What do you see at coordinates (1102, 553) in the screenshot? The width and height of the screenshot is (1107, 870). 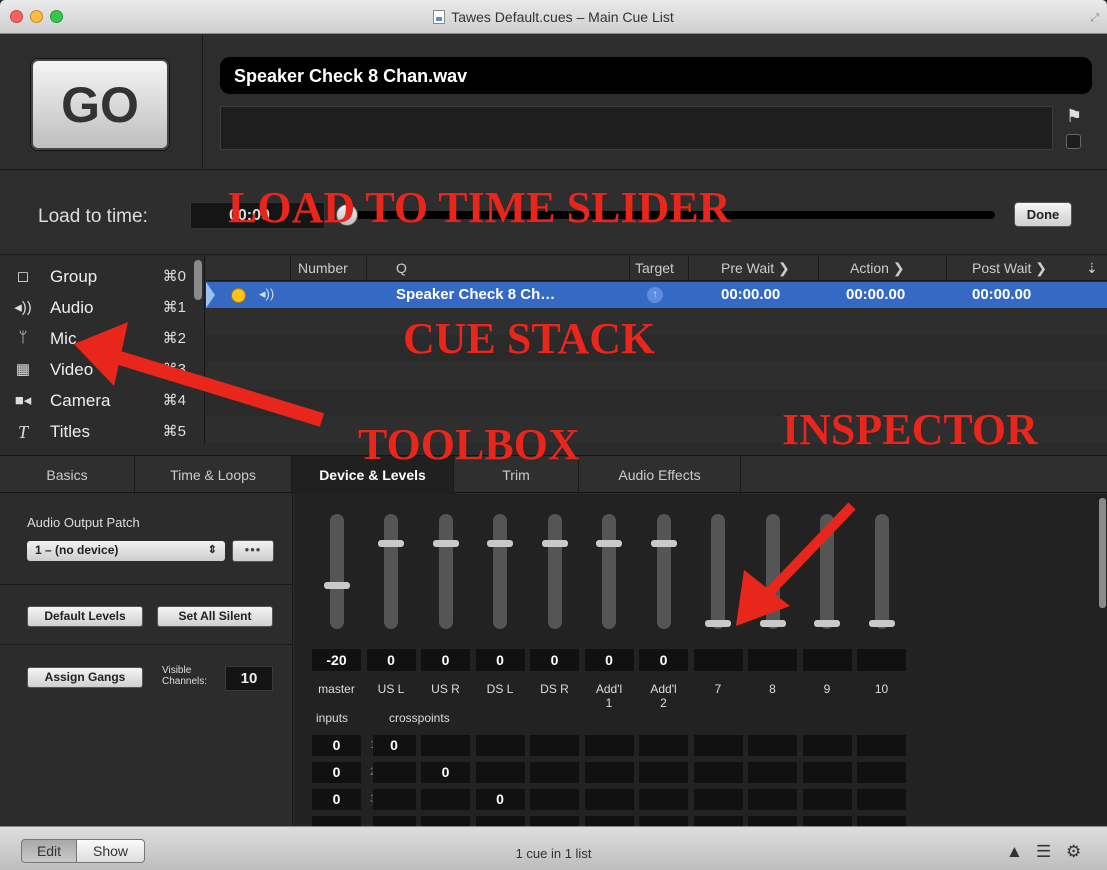 I see `inspector-scrollbar` at bounding box center [1102, 553].